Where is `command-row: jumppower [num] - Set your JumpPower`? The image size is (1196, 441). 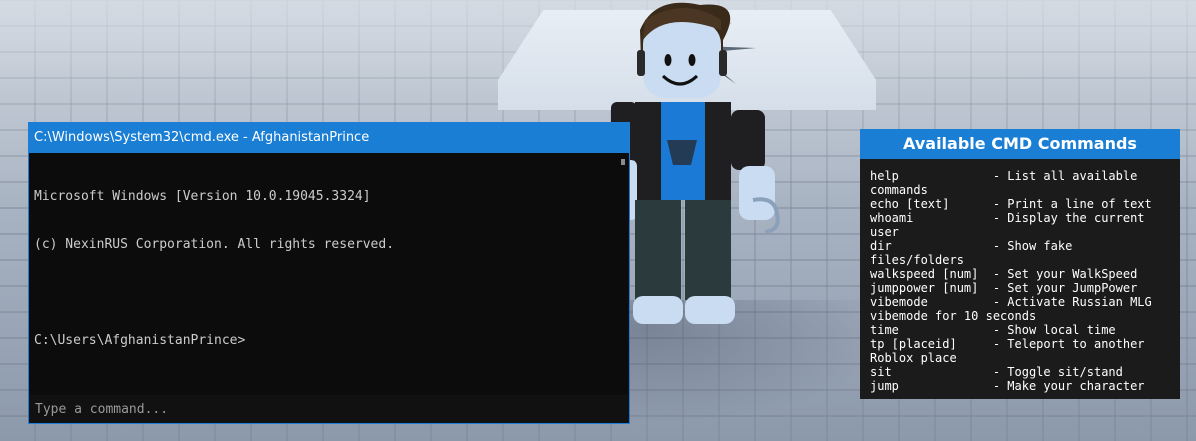
command-row: jumppower [num] - Set your JumpPower is located at coordinates (1004, 288).